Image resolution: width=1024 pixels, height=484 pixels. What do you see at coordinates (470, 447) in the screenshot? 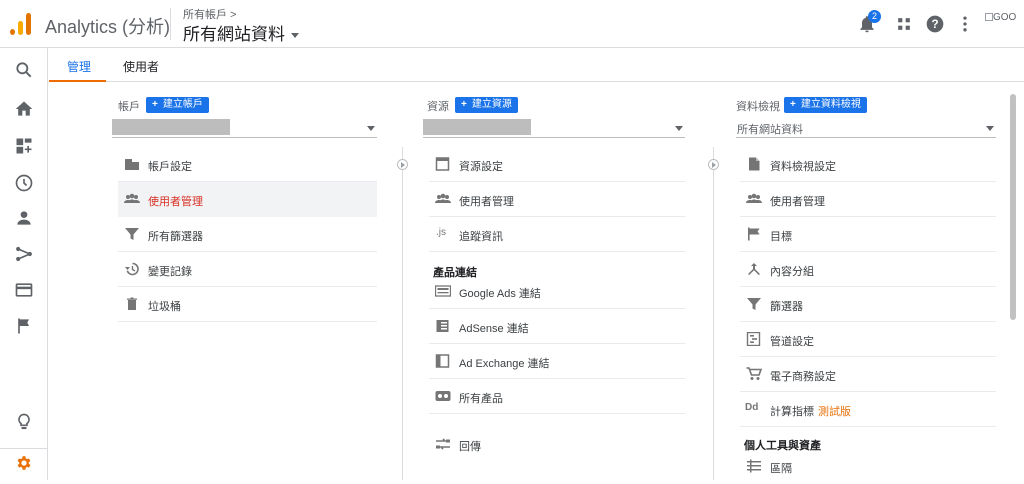
I see `menu-label: 回傳` at bounding box center [470, 447].